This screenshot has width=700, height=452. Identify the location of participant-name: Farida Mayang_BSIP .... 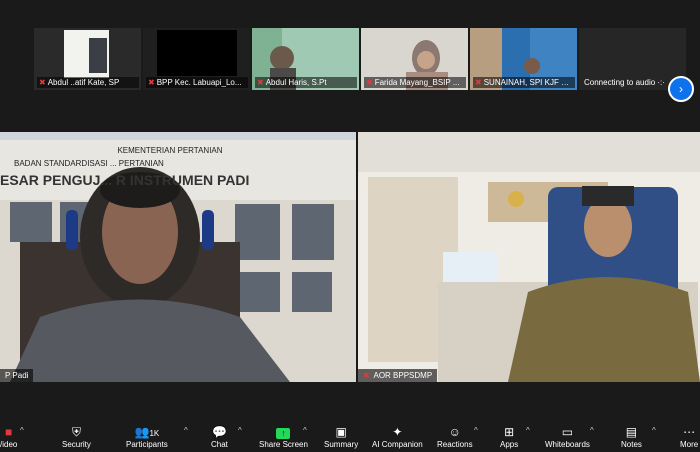
(417, 82).